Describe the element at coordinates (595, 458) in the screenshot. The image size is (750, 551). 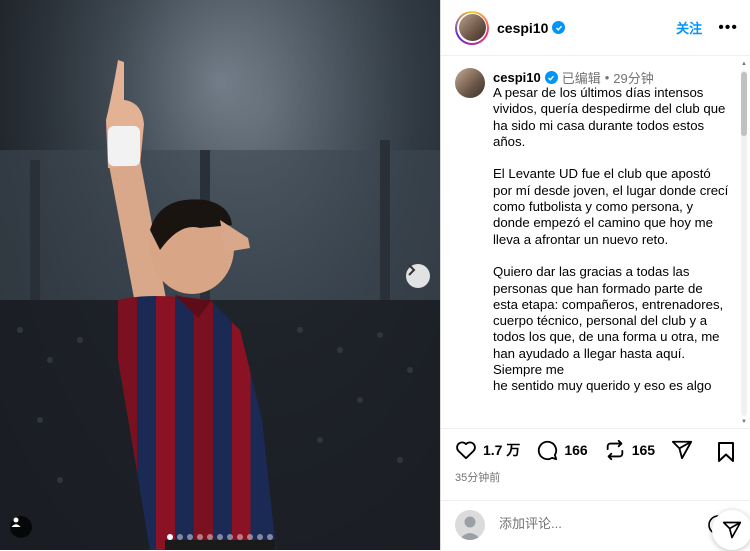
I see `action-bar: 1.7 万 166 165 35分钟前` at that location.